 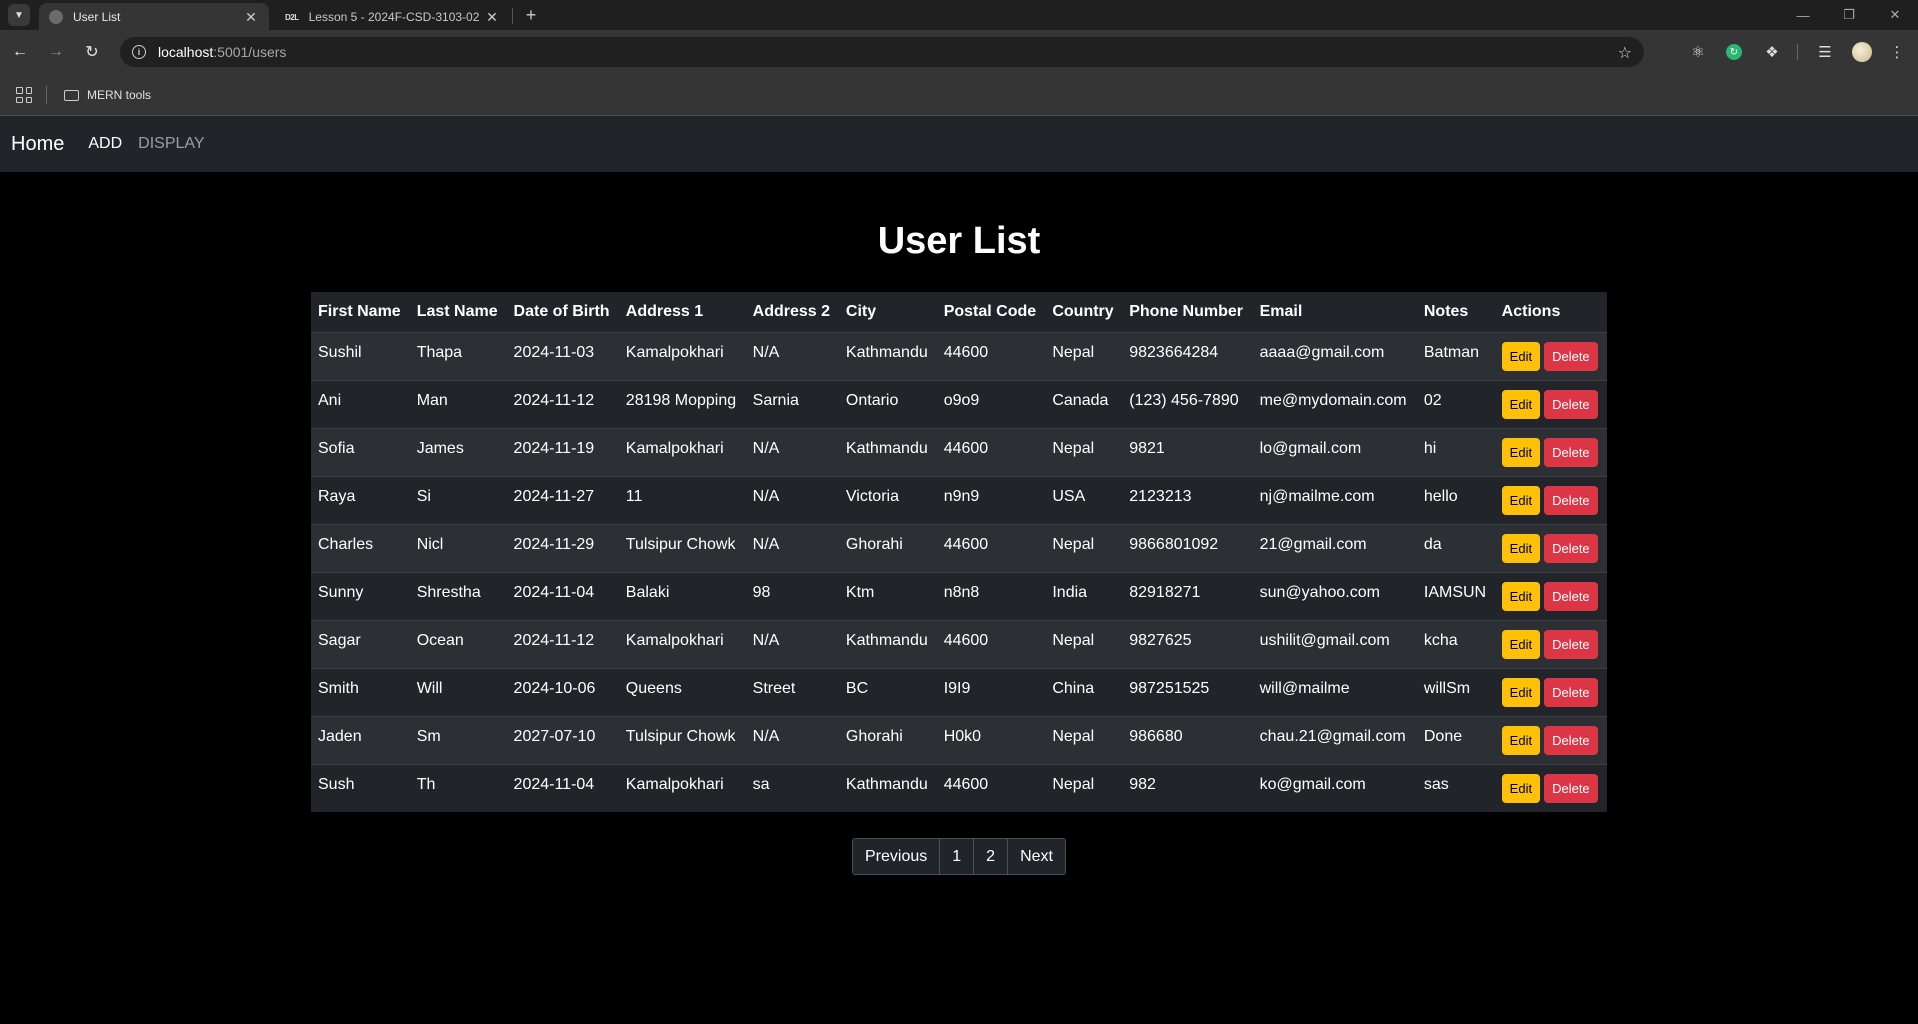 What do you see at coordinates (1698, 52) in the screenshot?
I see `react-devtools-icon: ⚛` at bounding box center [1698, 52].